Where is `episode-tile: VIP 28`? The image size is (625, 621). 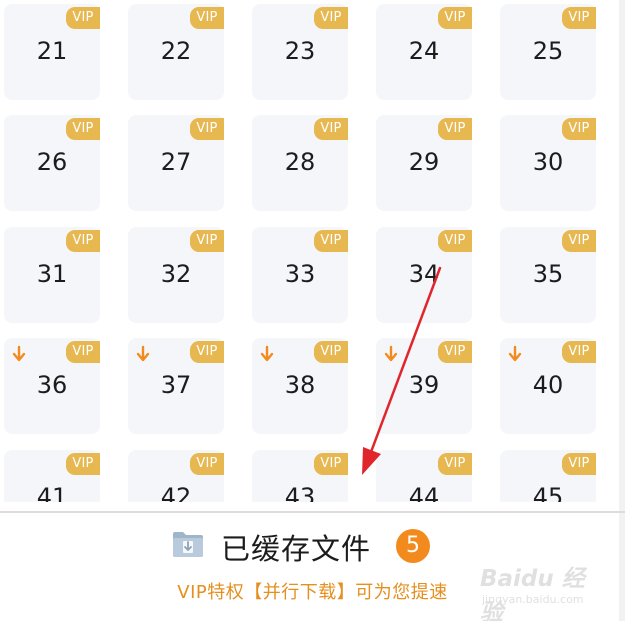
episode-tile: VIP 28 is located at coordinates (300, 163).